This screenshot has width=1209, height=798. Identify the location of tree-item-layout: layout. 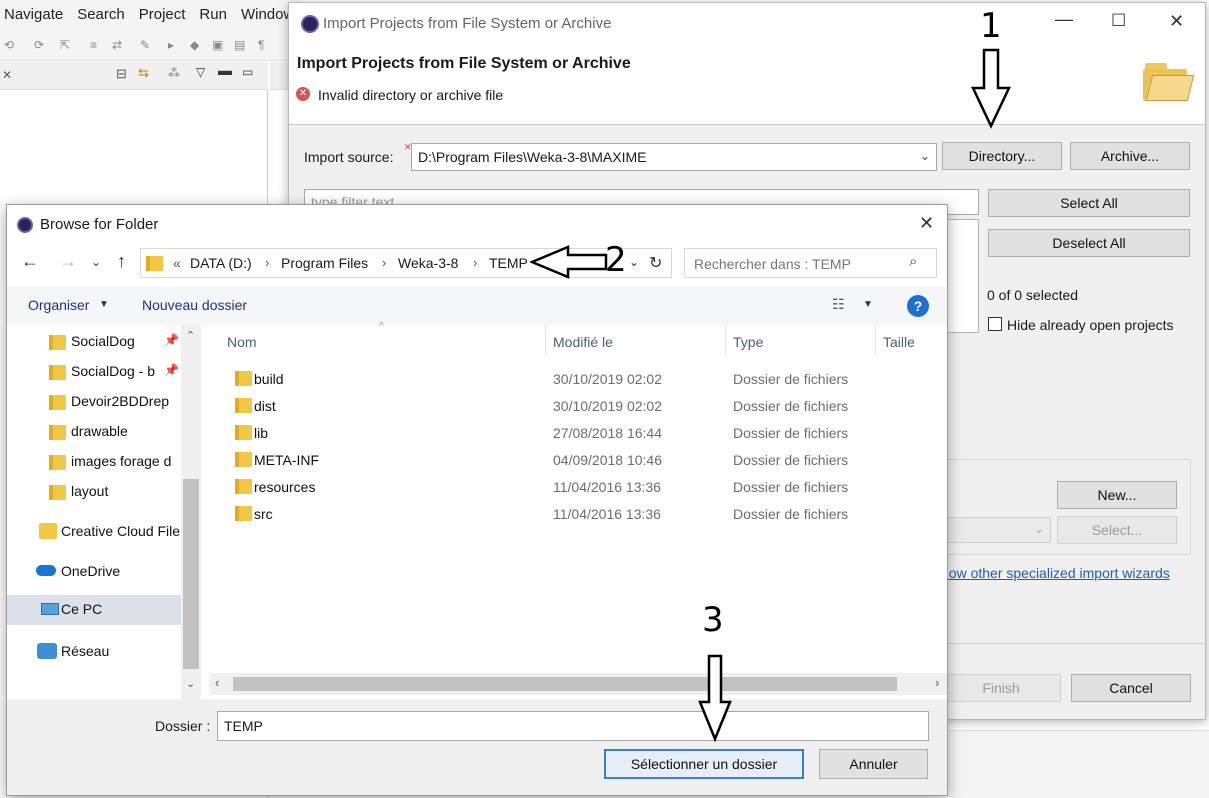
(89, 491).